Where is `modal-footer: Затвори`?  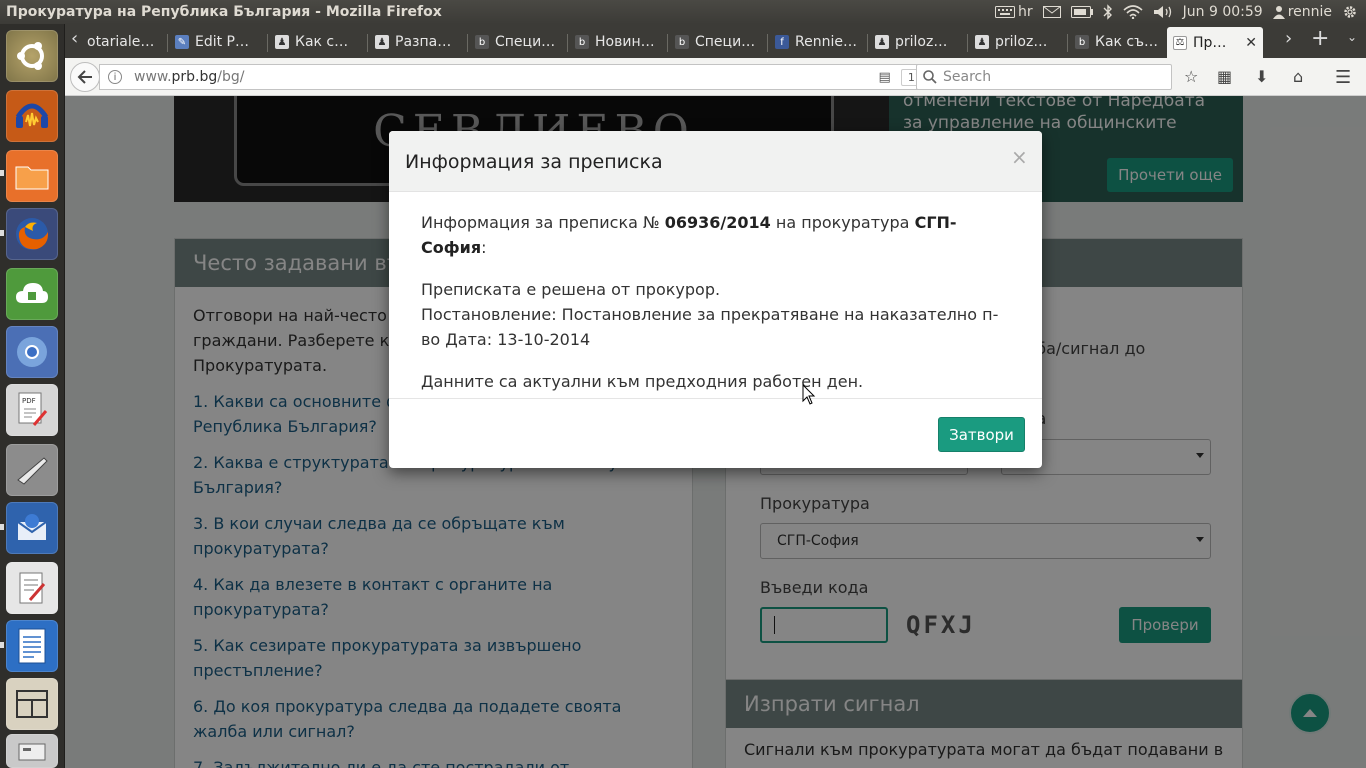 modal-footer: Затвори is located at coordinates (715, 433).